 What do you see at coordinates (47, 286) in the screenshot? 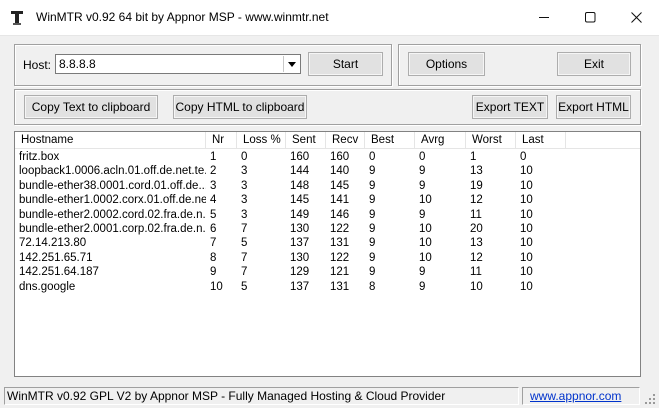
I see `cell-hostname: dns.google` at bounding box center [47, 286].